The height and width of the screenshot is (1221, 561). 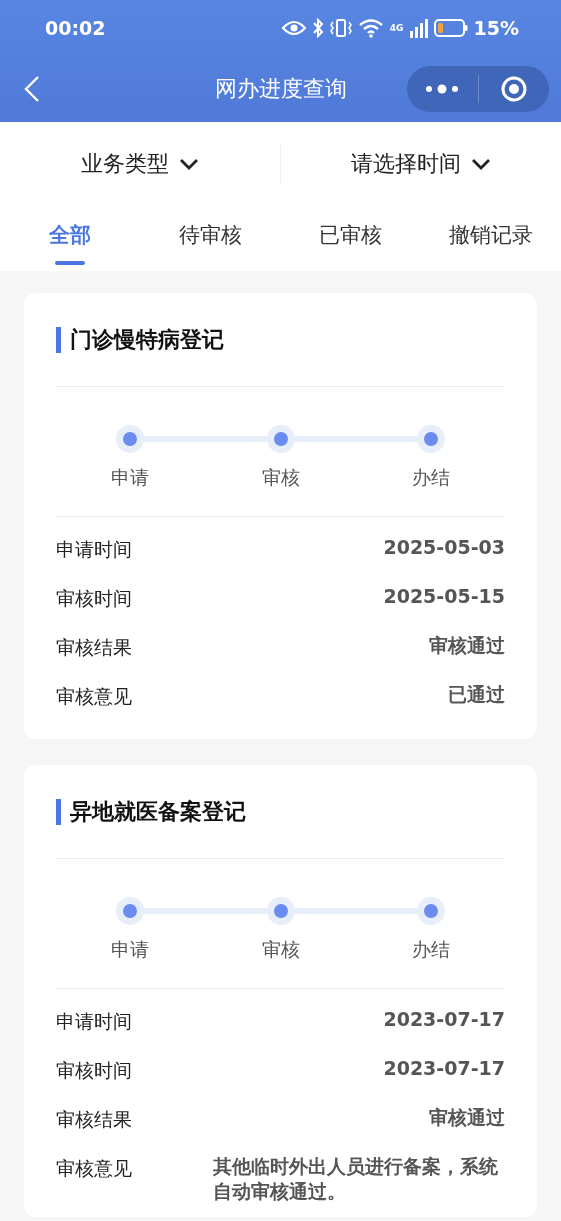 What do you see at coordinates (418, 27) in the screenshot?
I see `signal-icon` at bounding box center [418, 27].